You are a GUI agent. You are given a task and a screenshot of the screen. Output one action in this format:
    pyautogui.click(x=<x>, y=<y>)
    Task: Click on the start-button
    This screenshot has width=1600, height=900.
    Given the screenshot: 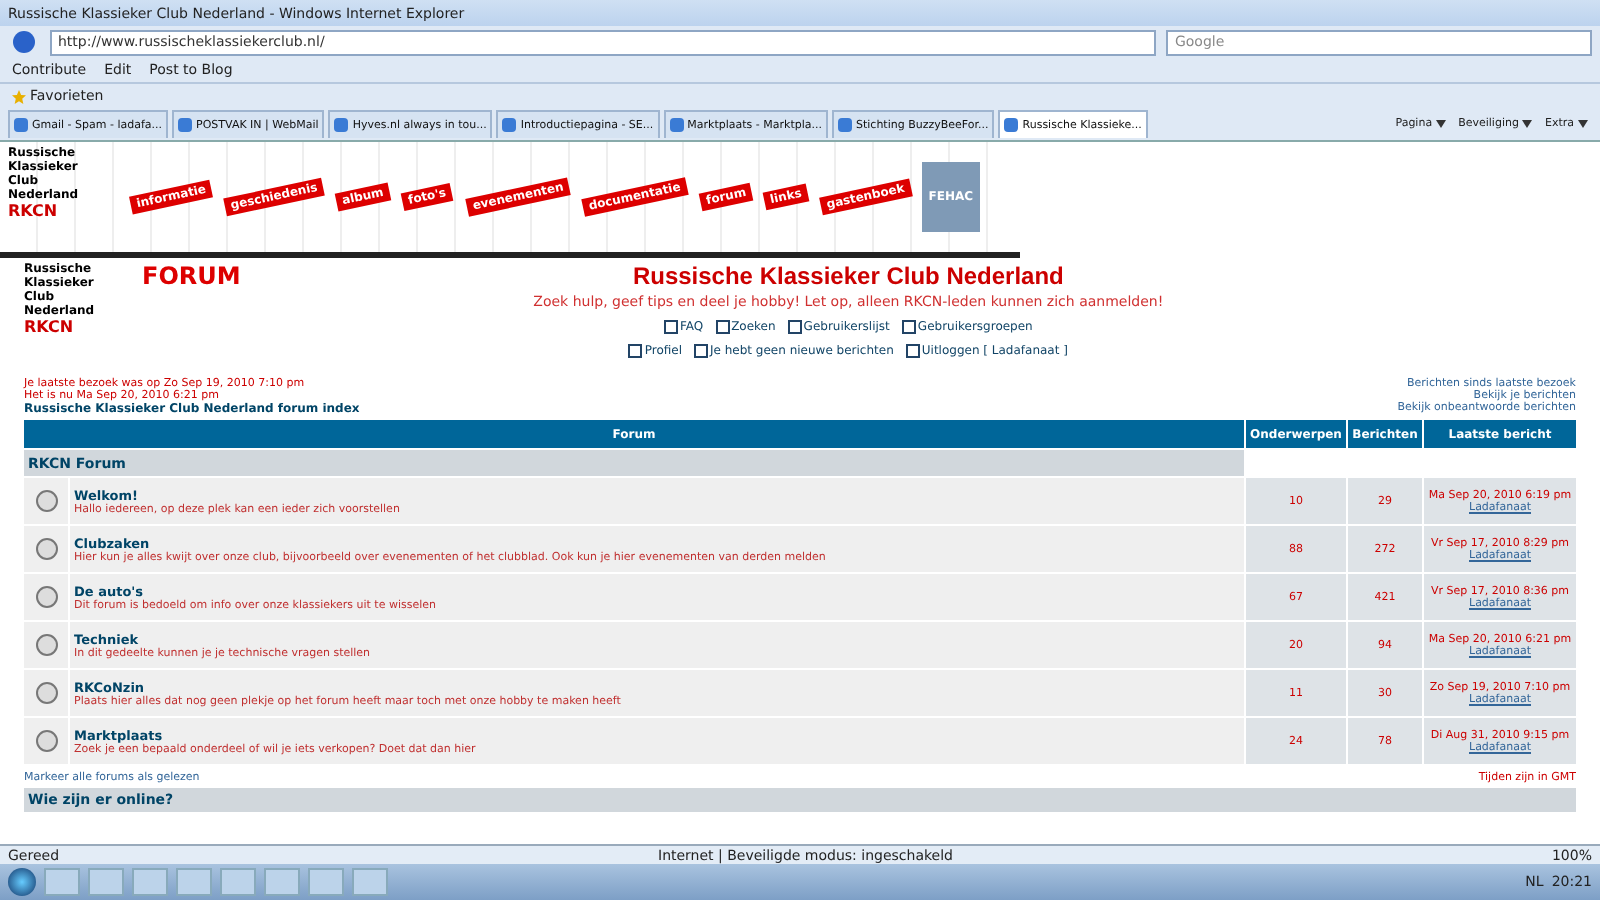 What is the action you would take?
    pyautogui.click(x=22, y=882)
    